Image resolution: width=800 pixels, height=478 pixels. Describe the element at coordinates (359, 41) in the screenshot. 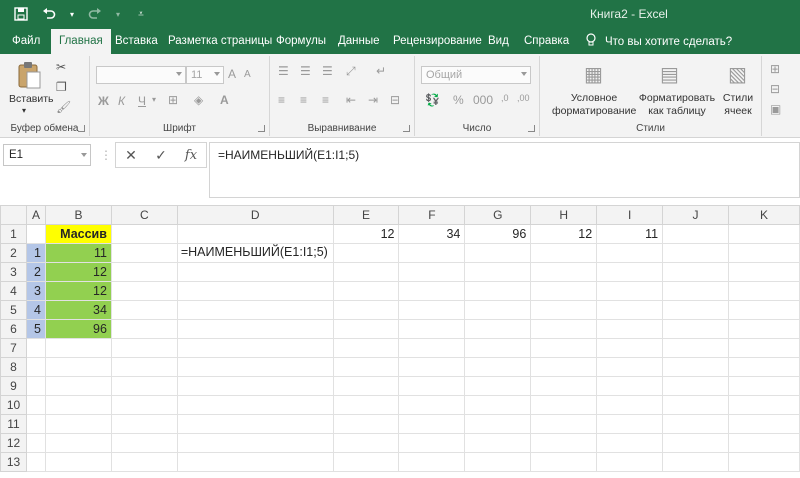

I see `tab-data: Данные` at that location.